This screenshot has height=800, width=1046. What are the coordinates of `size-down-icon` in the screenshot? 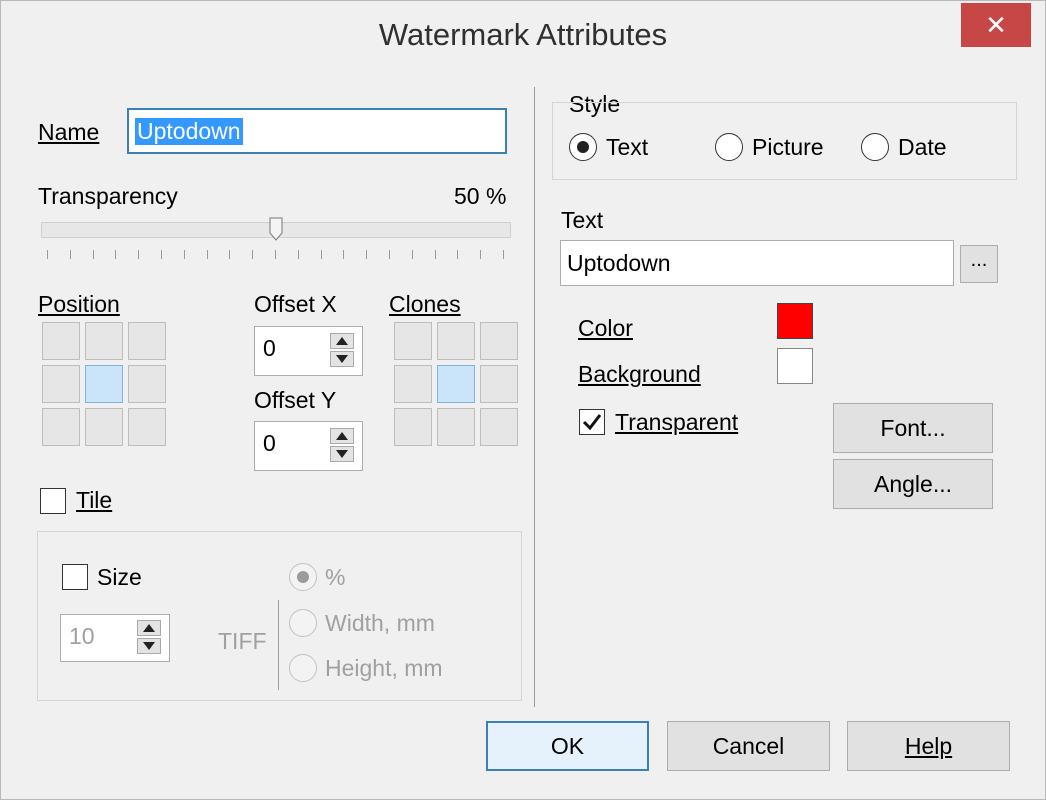 It's located at (149, 646).